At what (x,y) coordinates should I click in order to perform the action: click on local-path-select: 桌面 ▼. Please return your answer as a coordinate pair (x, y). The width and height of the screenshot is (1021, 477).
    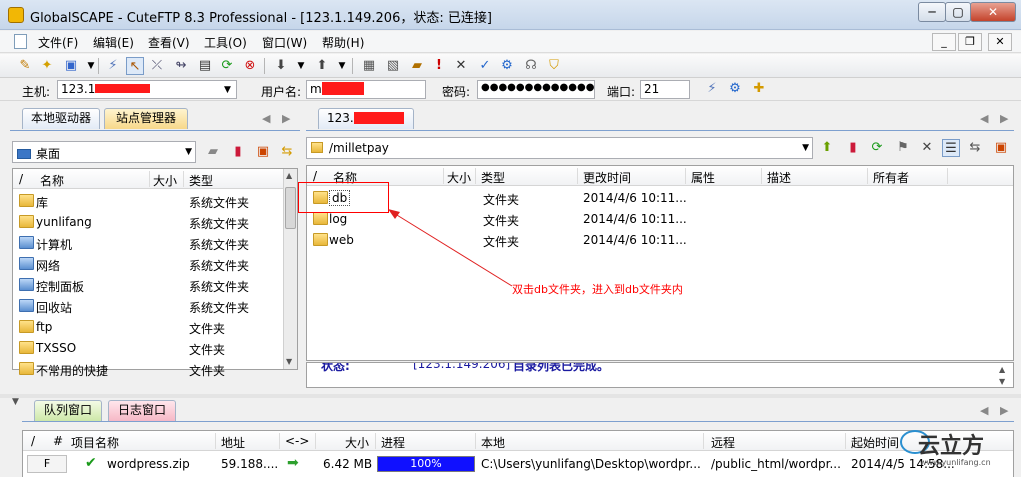
    Looking at the image, I should click on (104, 152).